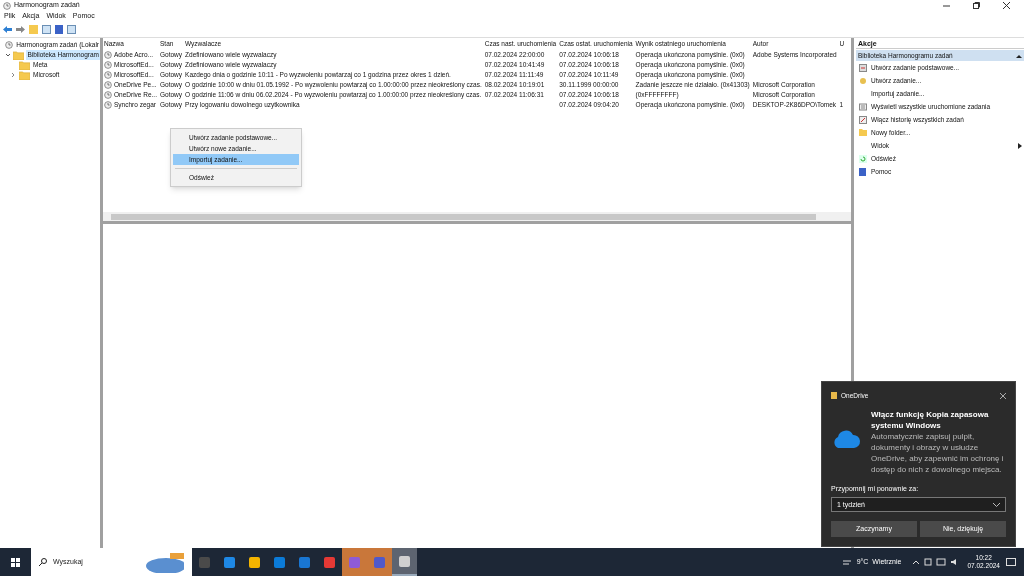 Image resolution: width=1024 pixels, height=576 pixels. What do you see at coordinates (938, 452) in the screenshot?
I see `toast-message: Automatycznie zapisuj pulpit, dokumenty i obrazy w usłudze OneDrive, aby zapewnić im ochronę i dostęp do nich z dowolnego miejsca.` at bounding box center [938, 452].